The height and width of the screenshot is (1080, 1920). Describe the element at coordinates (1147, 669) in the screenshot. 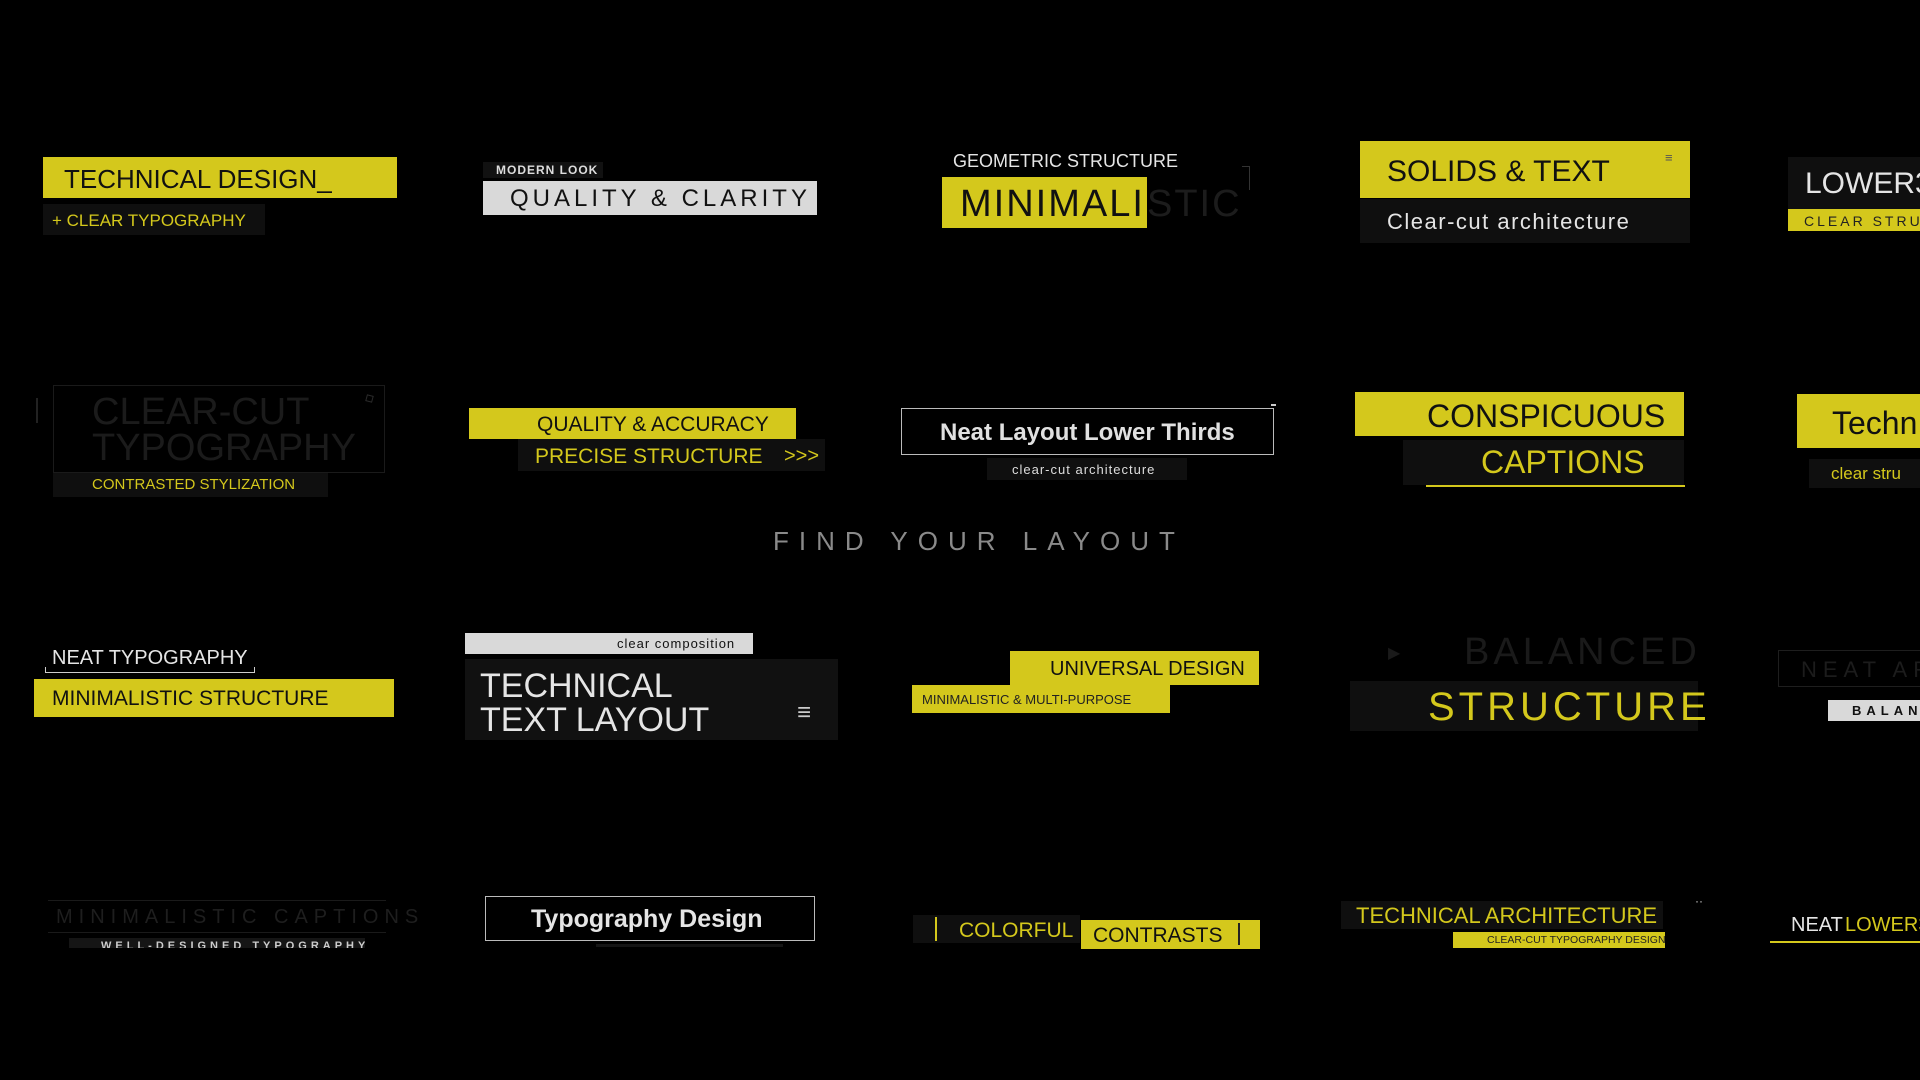

I see `title-text: UNIVERSAL DESIGN` at that location.